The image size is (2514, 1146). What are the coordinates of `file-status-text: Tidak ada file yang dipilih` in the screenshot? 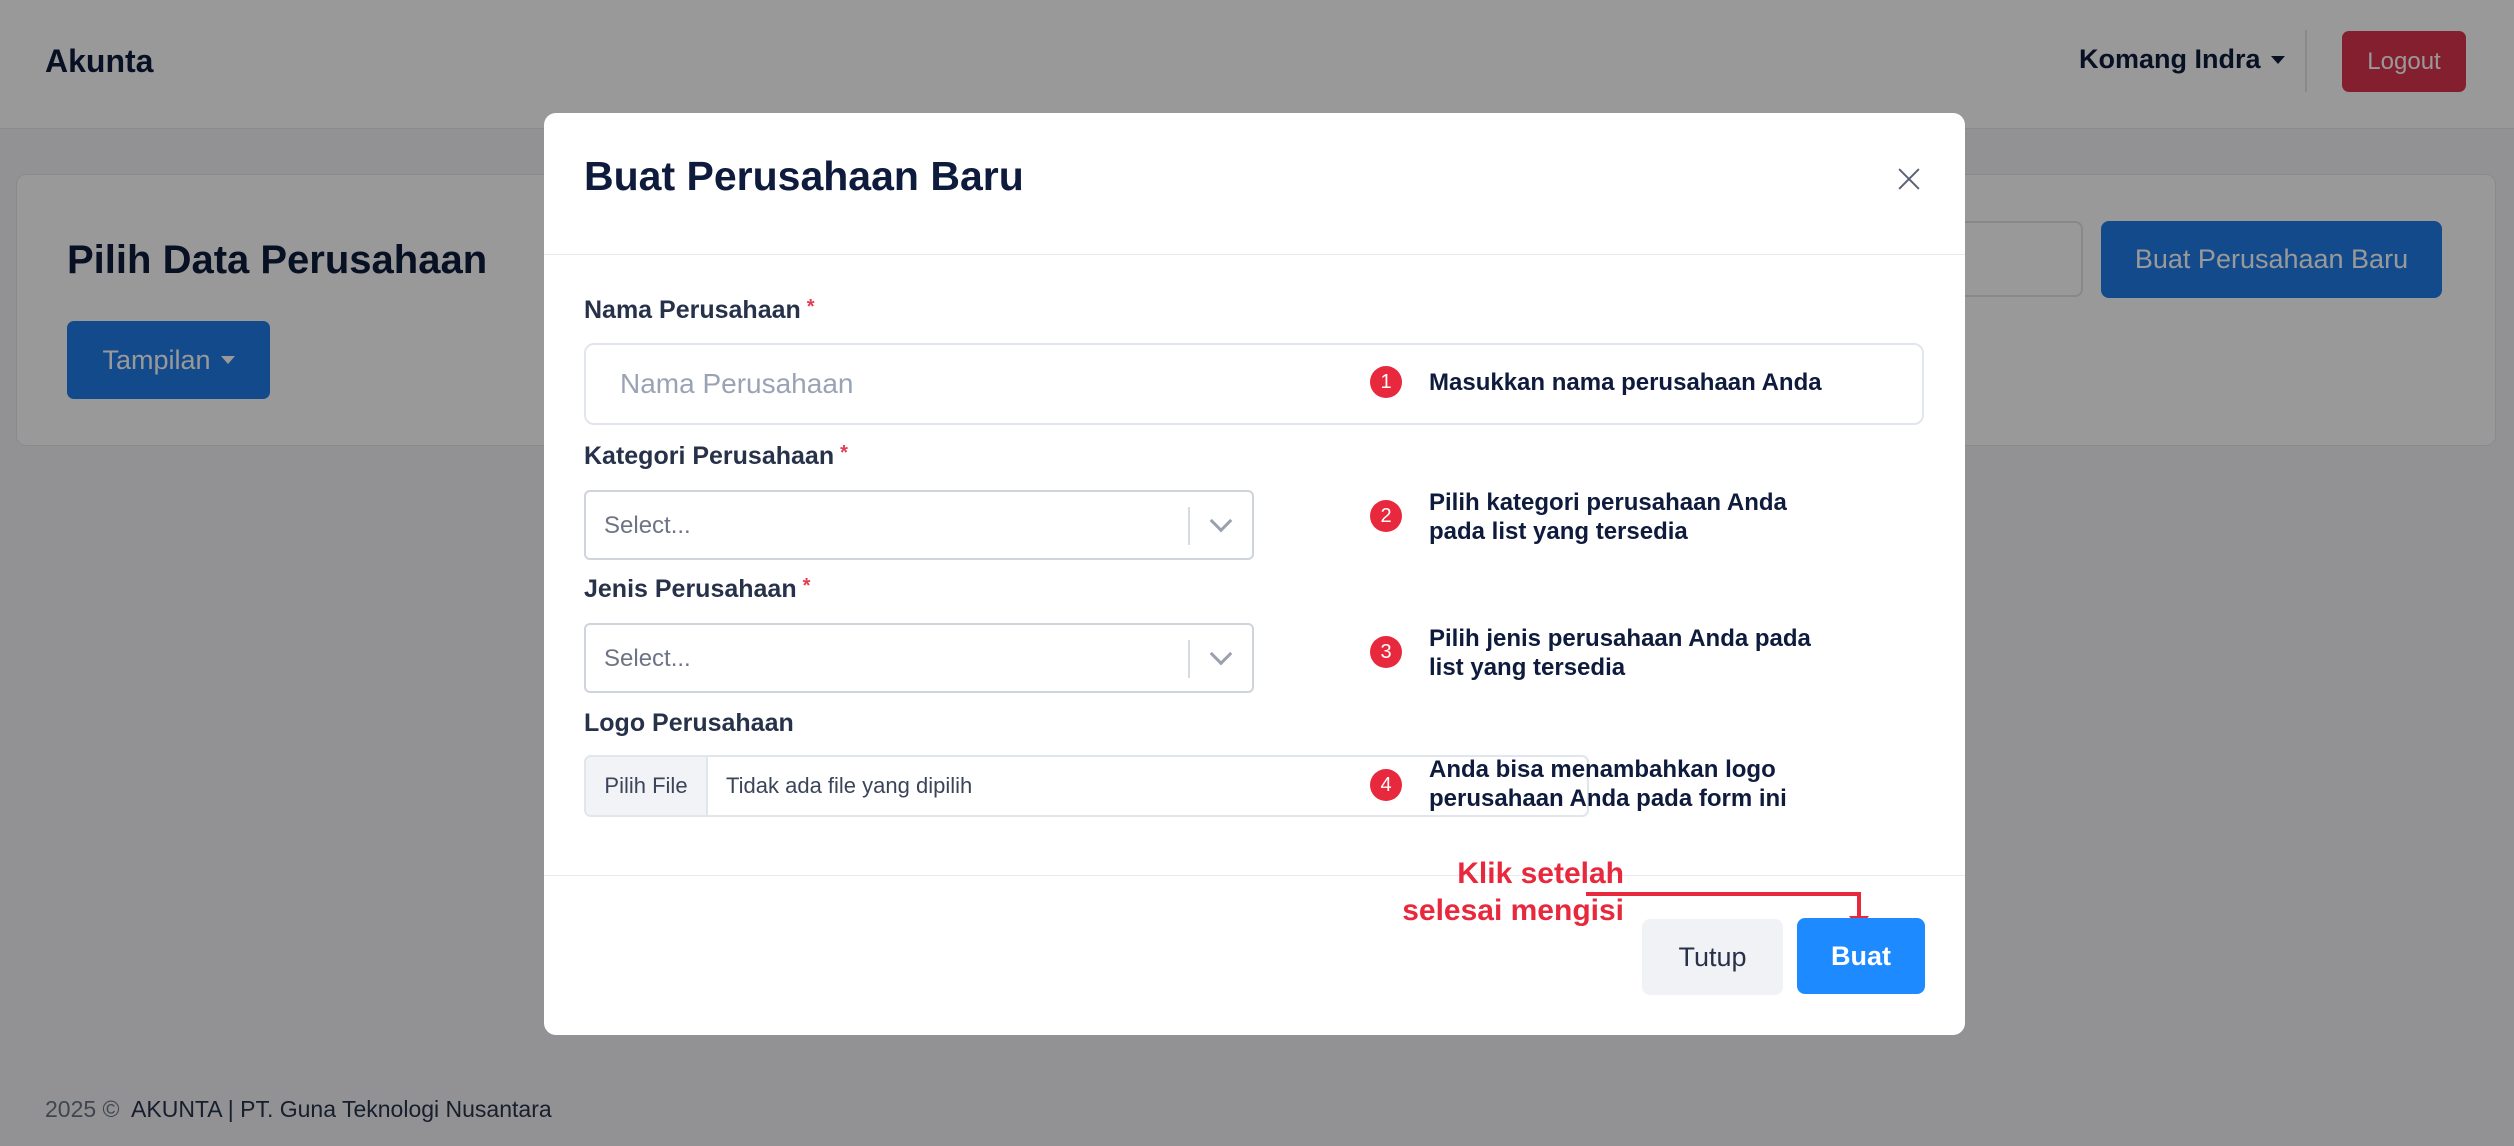 It's located at (849, 785).